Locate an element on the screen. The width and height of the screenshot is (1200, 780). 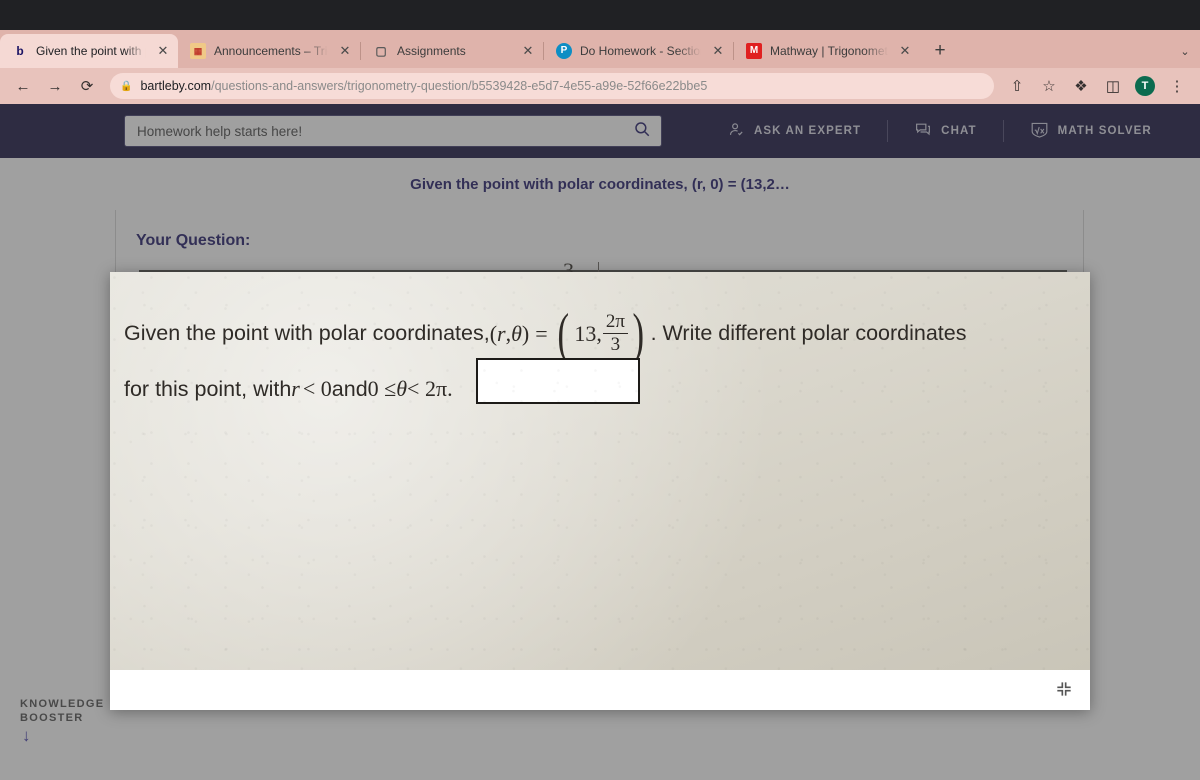
canvas-icon: ▦ is located at coordinates (198, 51).